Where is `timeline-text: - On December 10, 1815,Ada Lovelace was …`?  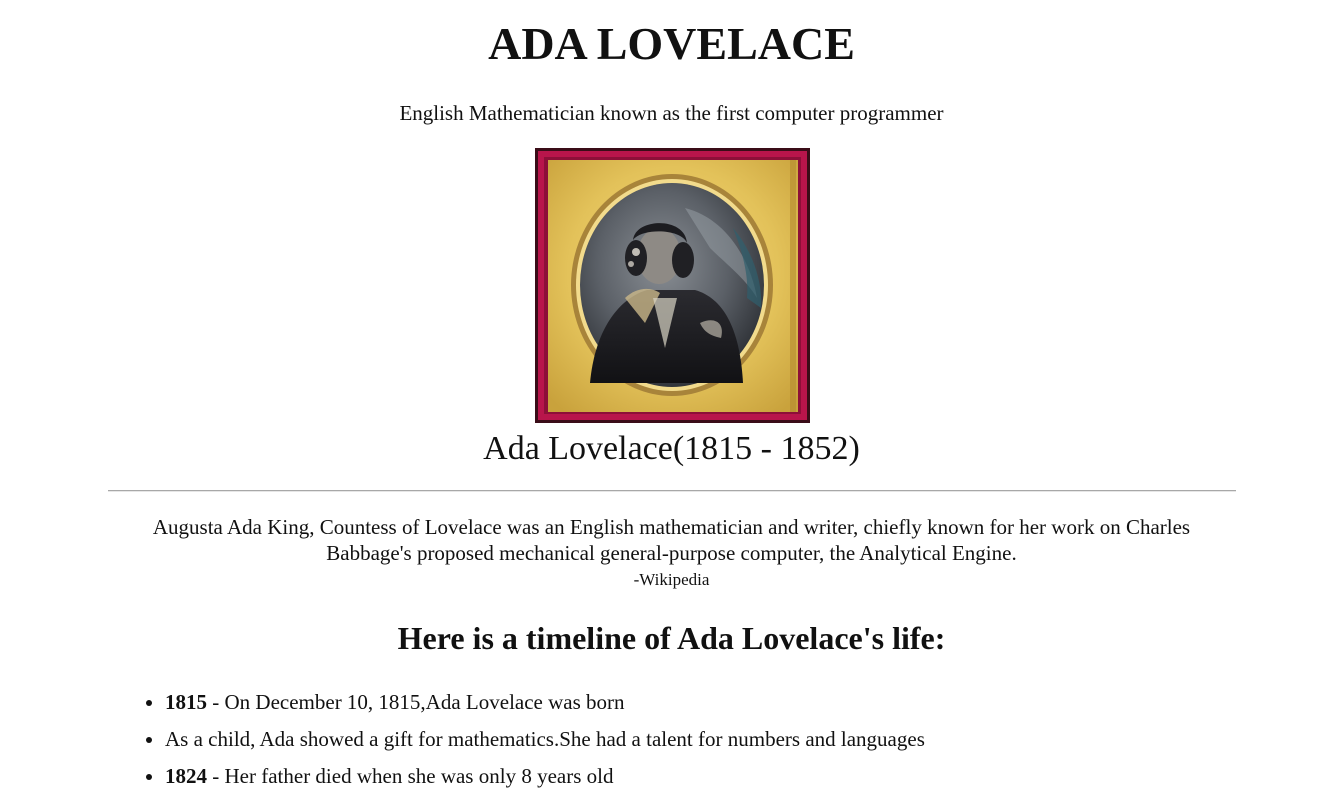 timeline-text: - On December 10, 1815,Ada Lovelace was … is located at coordinates (416, 702).